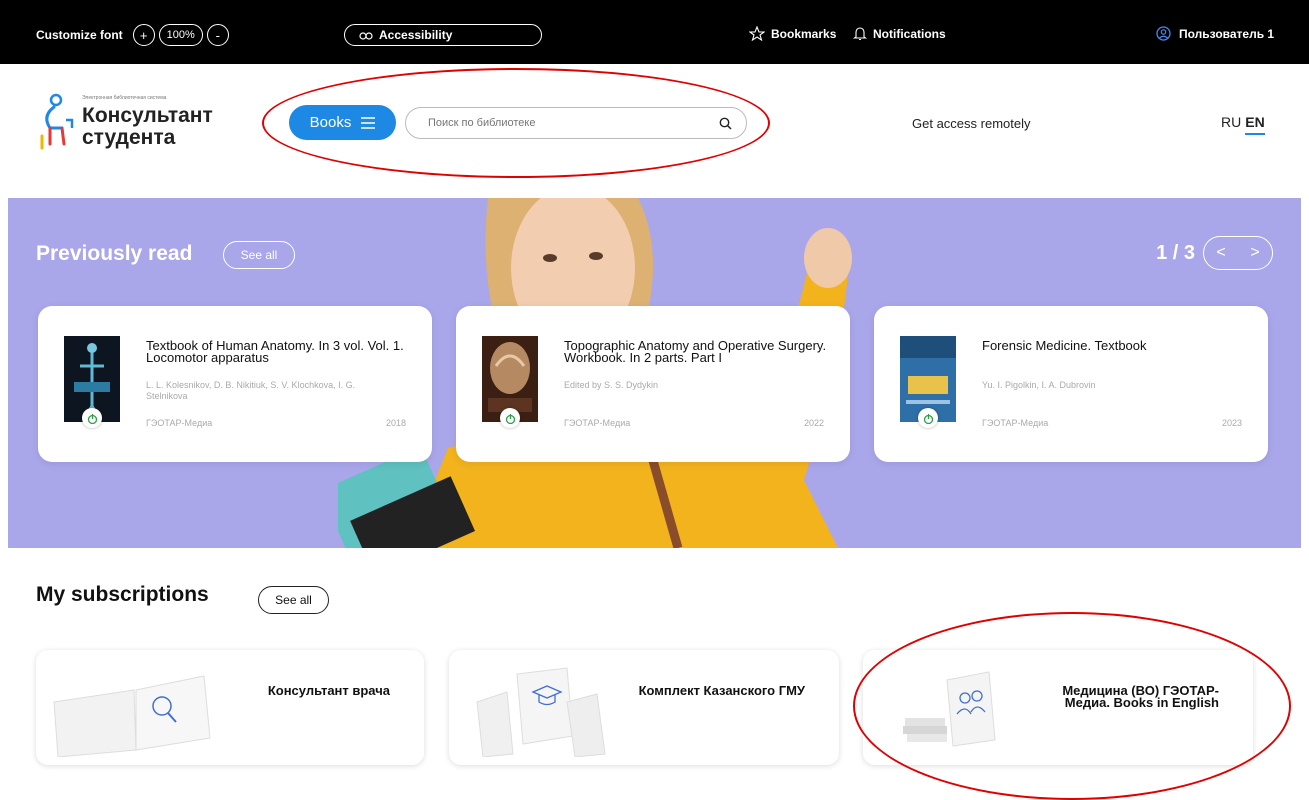  What do you see at coordinates (143, 35) in the screenshot?
I see `font-increase-button: +` at bounding box center [143, 35].